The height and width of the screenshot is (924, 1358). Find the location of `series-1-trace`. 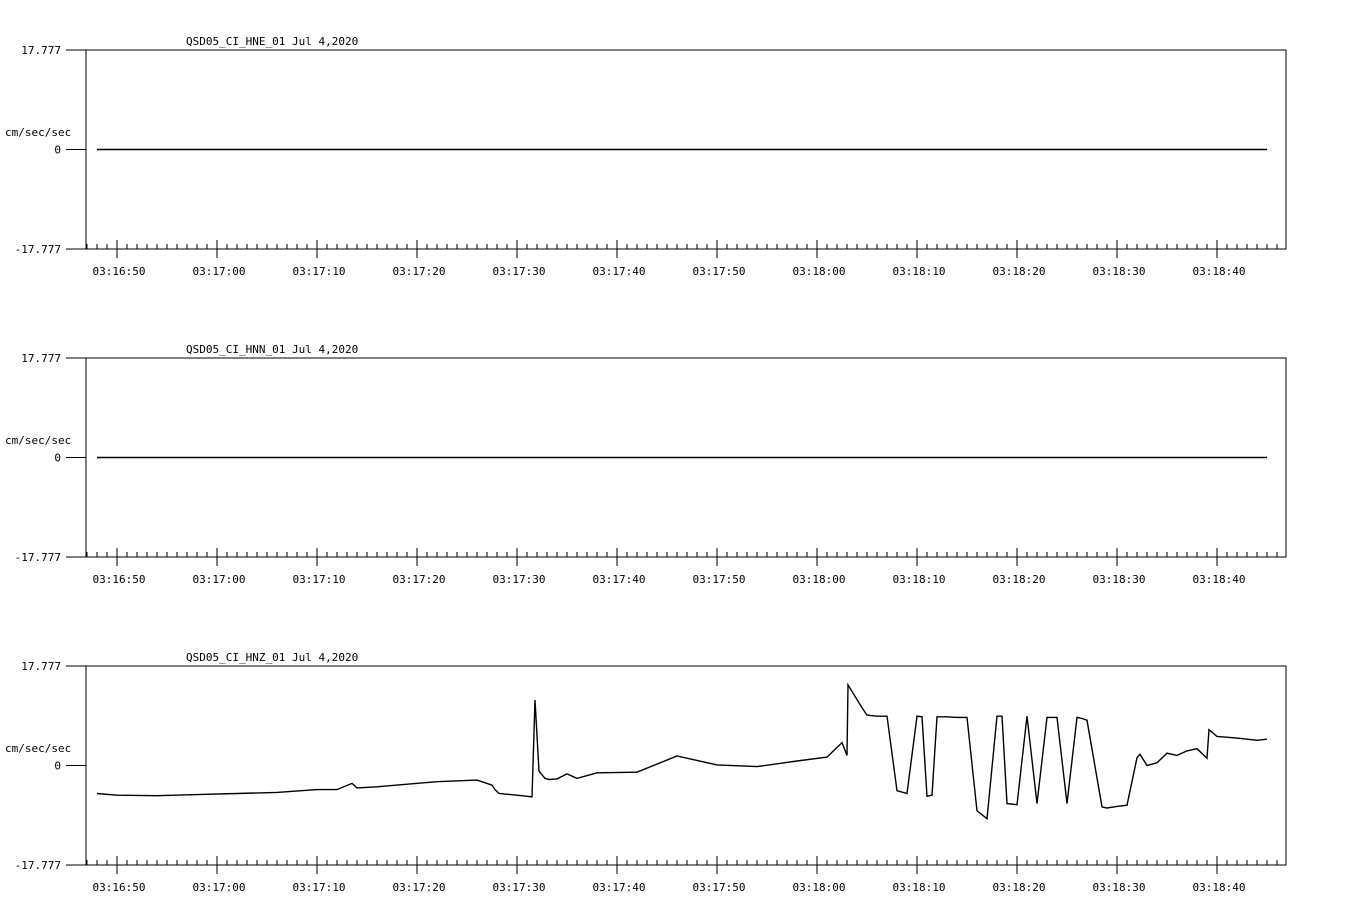

series-1-trace is located at coordinates (682, 751).